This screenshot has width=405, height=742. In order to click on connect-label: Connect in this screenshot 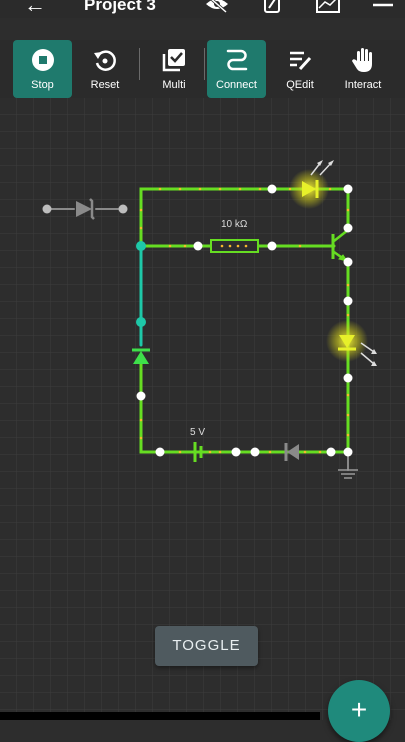, I will do `click(236, 85)`.